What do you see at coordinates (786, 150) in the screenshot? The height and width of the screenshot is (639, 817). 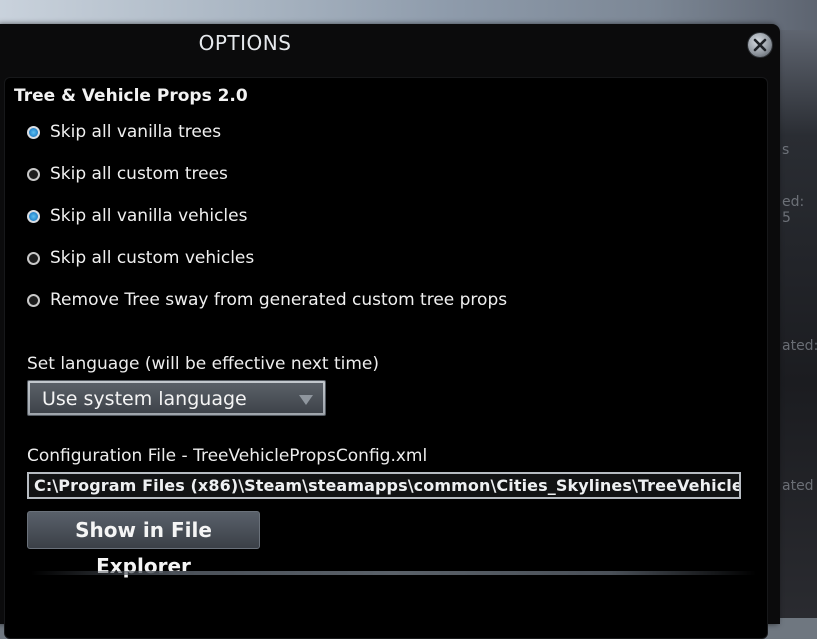 I see `background-text: s` at bounding box center [786, 150].